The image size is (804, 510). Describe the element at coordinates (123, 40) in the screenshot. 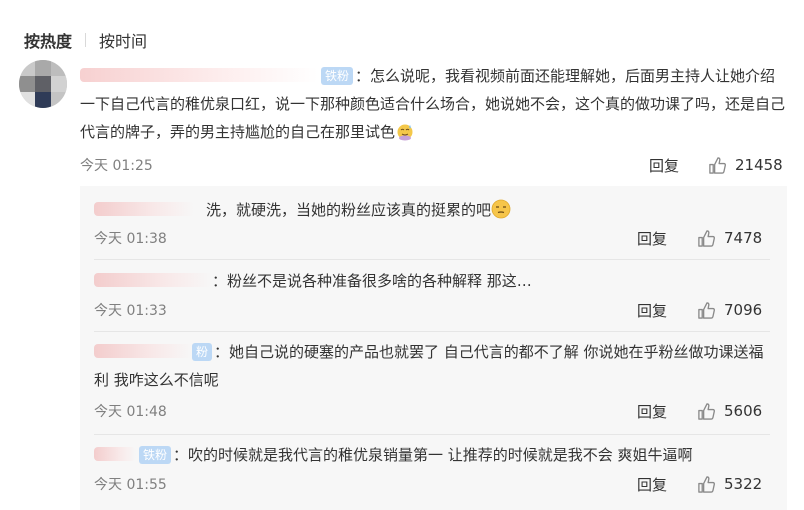

I see `tab-sort-by-time: 按时间` at that location.